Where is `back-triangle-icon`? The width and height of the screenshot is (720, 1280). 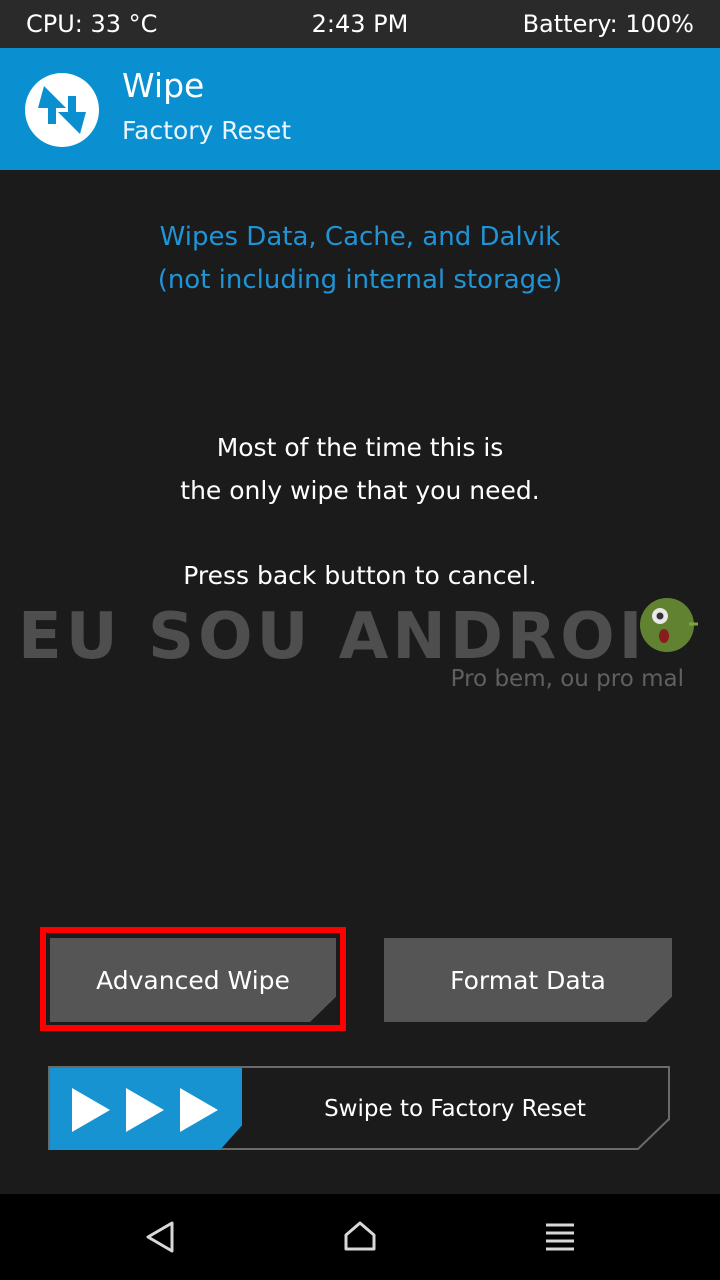 back-triangle-icon is located at coordinates (160, 1237).